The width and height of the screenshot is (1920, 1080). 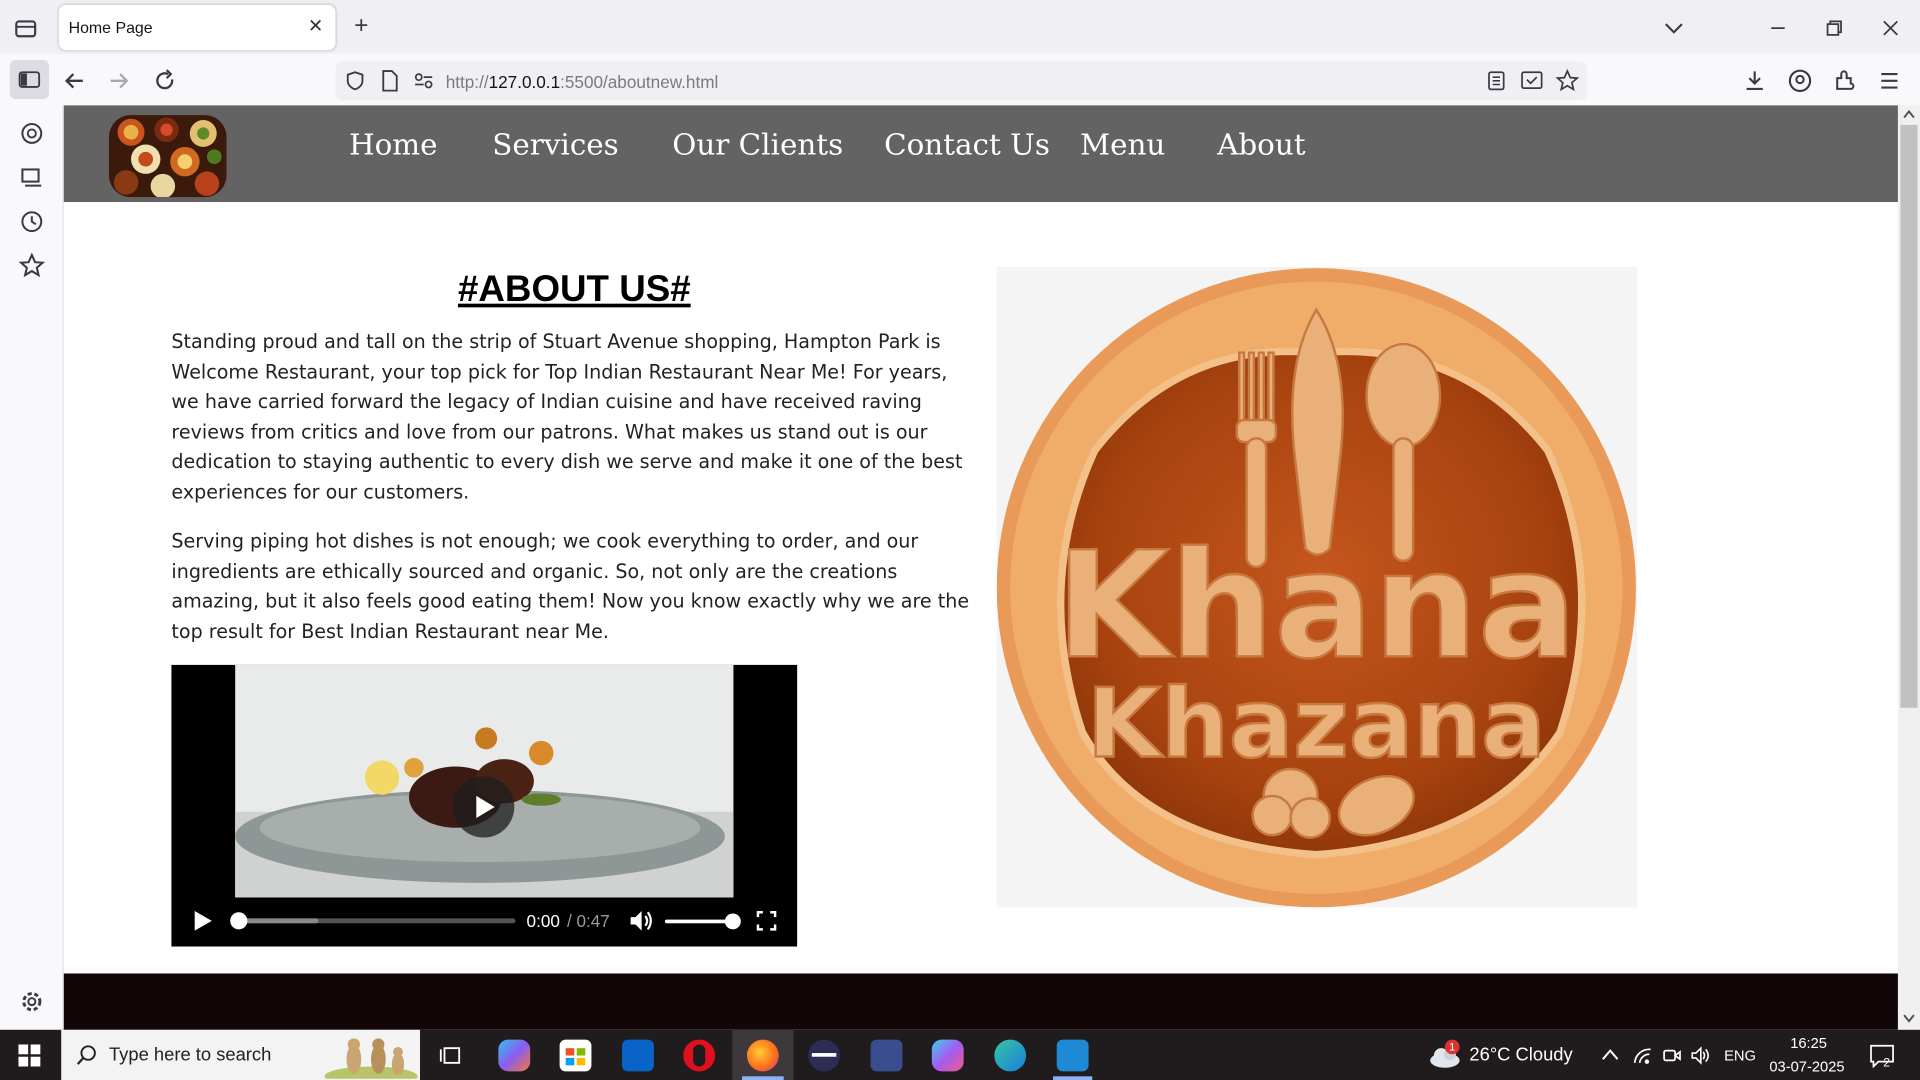 What do you see at coordinates (1261, 144) in the screenshot?
I see `nav-about: About` at bounding box center [1261, 144].